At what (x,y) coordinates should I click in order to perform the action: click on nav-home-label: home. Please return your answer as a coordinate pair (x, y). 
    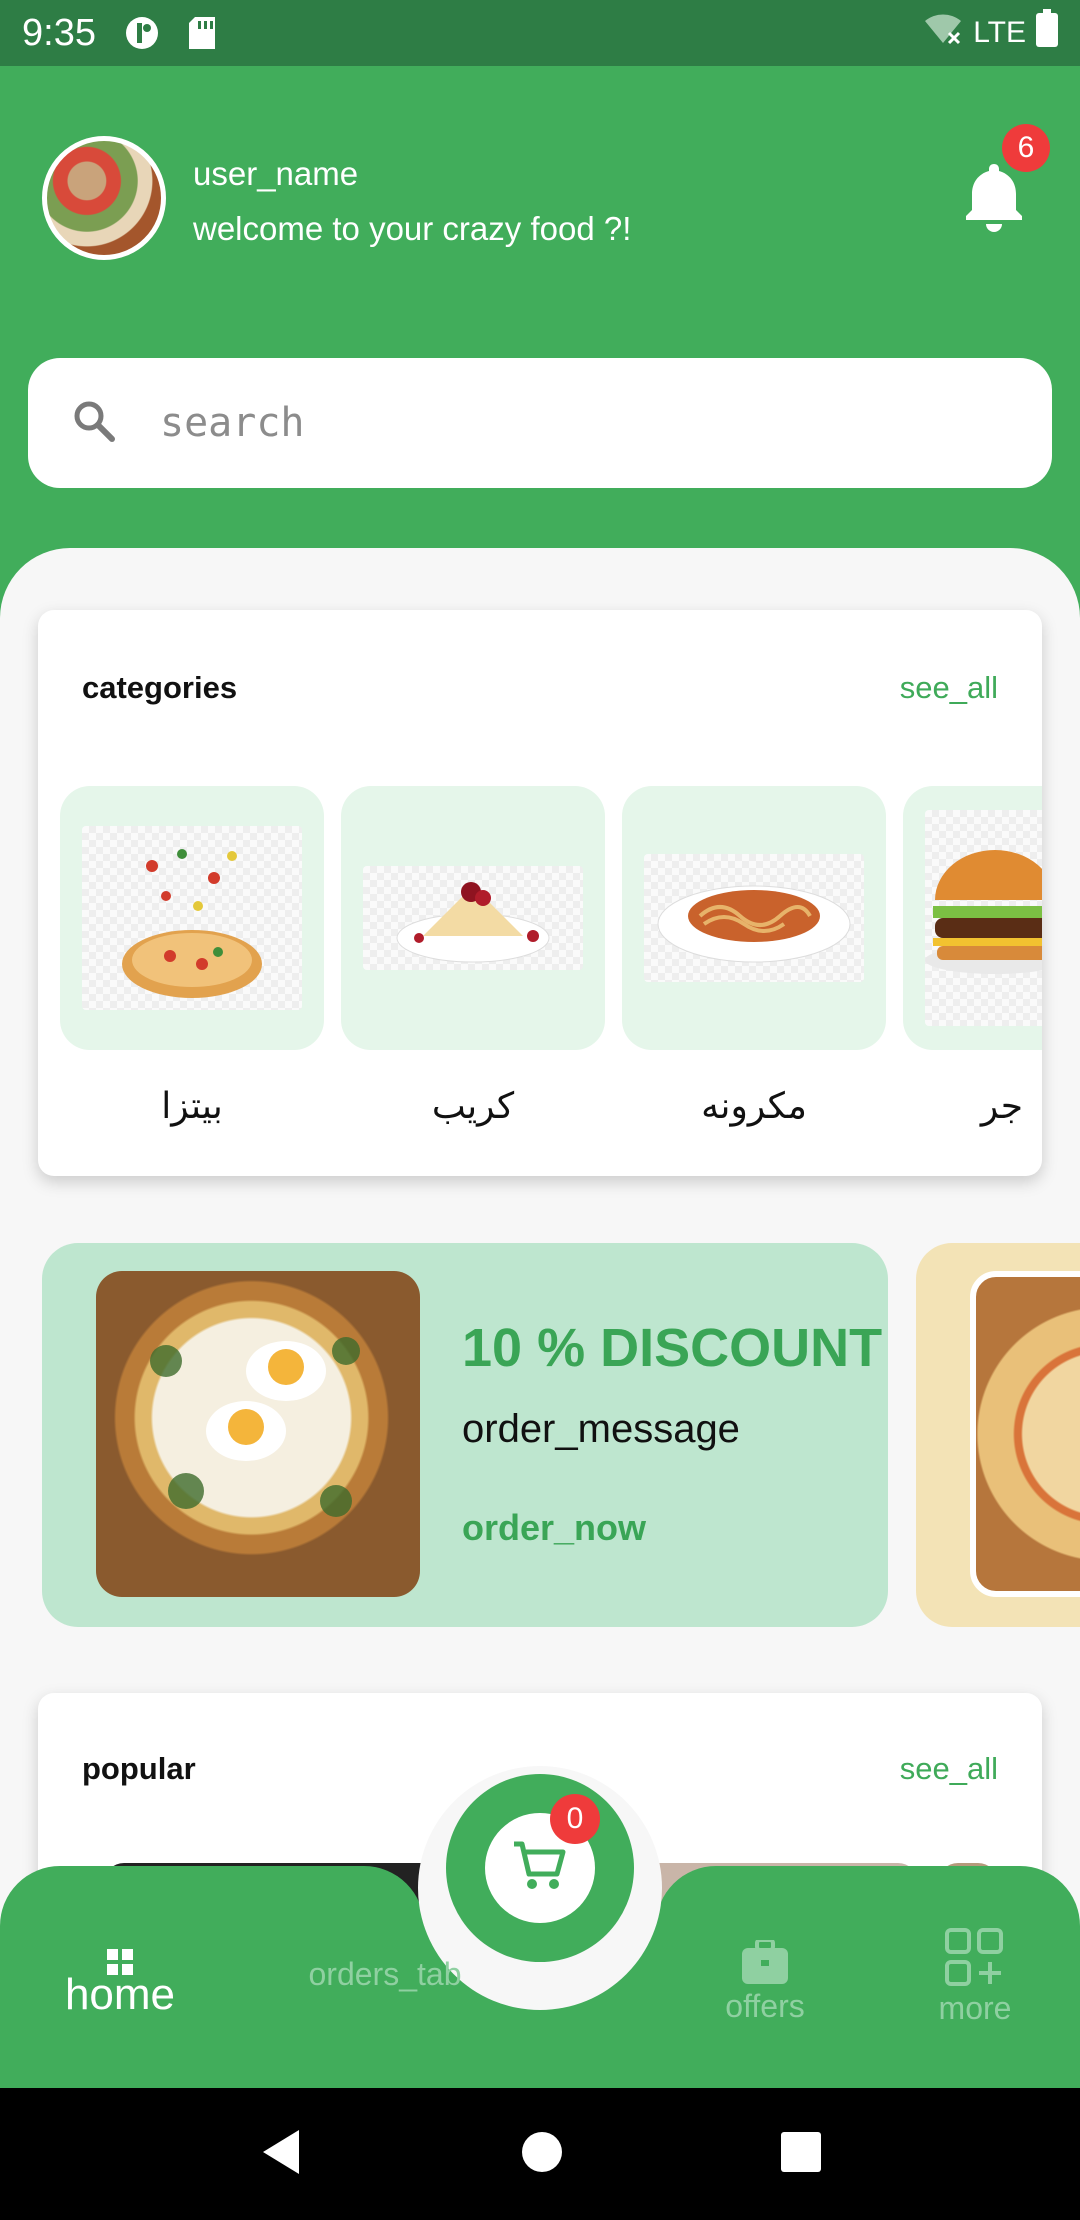
    Looking at the image, I should click on (120, 1994).